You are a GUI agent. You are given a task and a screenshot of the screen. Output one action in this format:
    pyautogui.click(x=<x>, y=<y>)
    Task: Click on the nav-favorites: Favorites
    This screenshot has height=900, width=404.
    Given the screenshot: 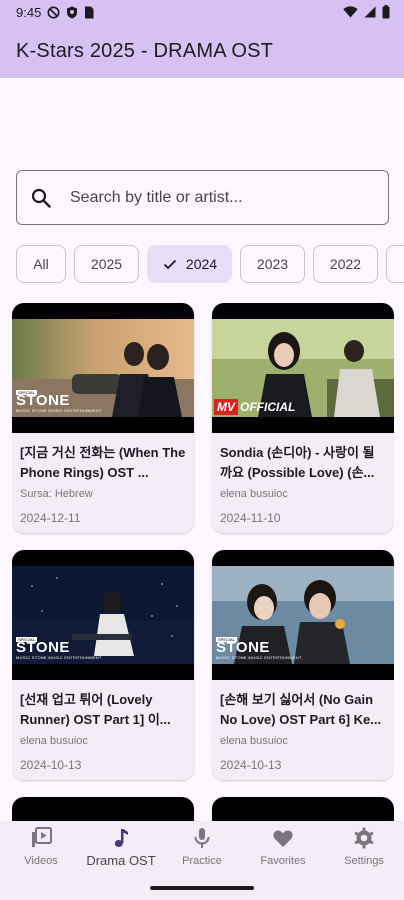 What is the action you would take?
    pyautogui.click(x=283, y=850)
    